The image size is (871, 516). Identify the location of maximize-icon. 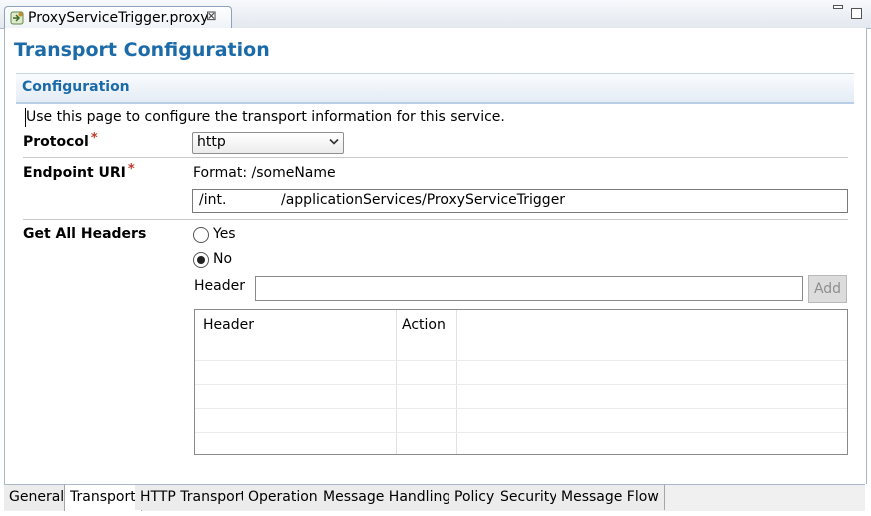
(856, 13).